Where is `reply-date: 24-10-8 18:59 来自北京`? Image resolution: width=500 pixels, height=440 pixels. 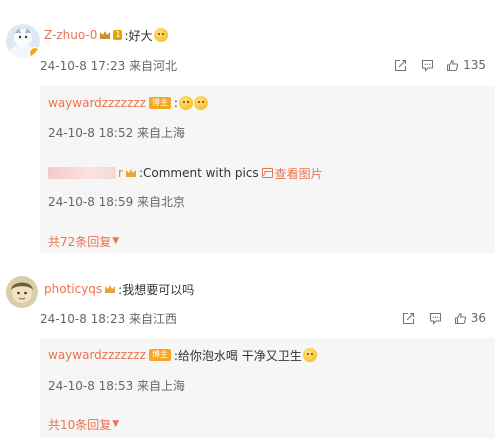
reply-date: 24-10-8 18:59 来自北京 is located at coordinates (117, 201).